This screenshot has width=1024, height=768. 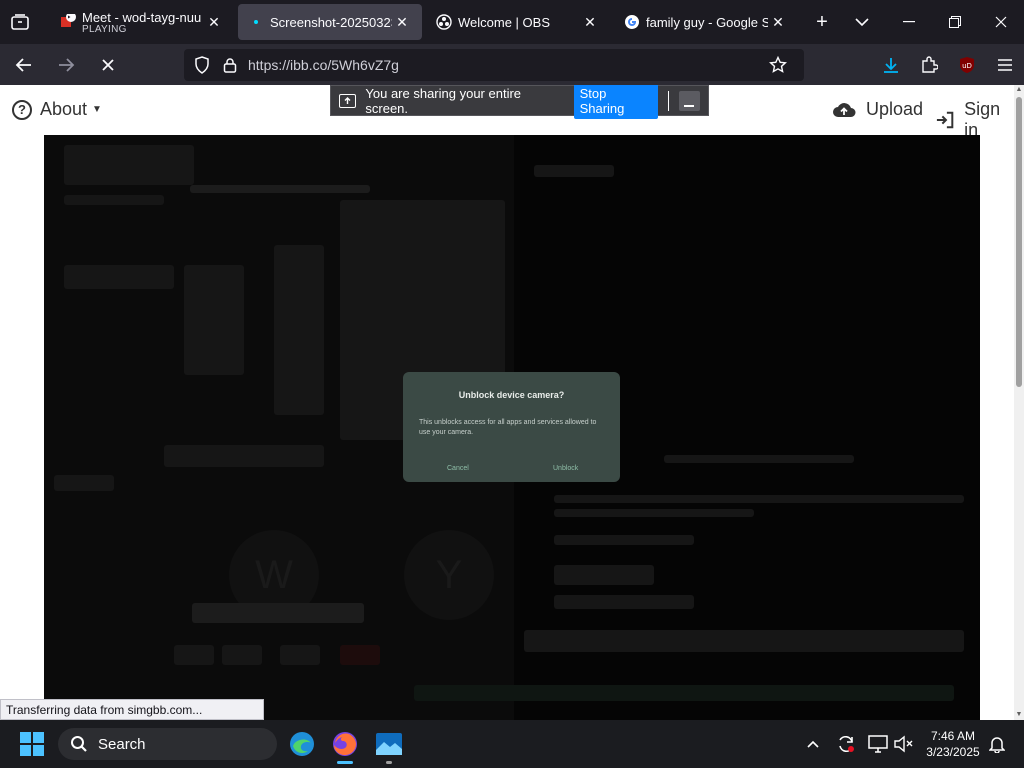 I want to click on hamburger-menu-icon, so click(x=1005, y=64).